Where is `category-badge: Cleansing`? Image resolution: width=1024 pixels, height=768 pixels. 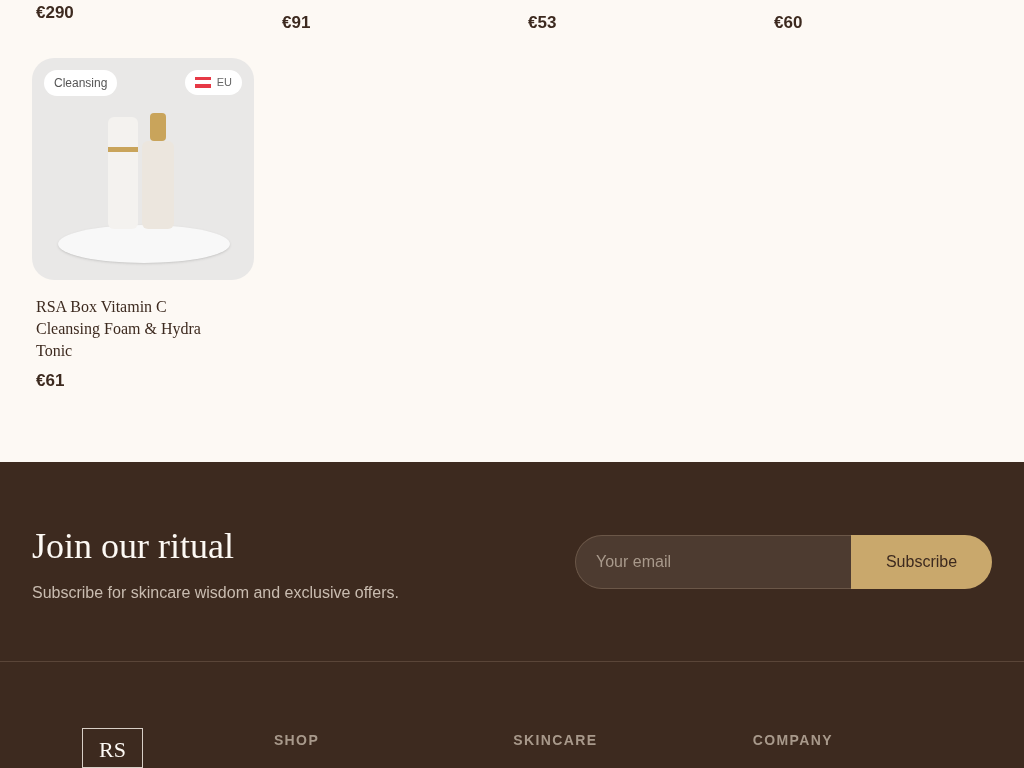
category-badge: Cleansing is located at coordinates (81, 83).